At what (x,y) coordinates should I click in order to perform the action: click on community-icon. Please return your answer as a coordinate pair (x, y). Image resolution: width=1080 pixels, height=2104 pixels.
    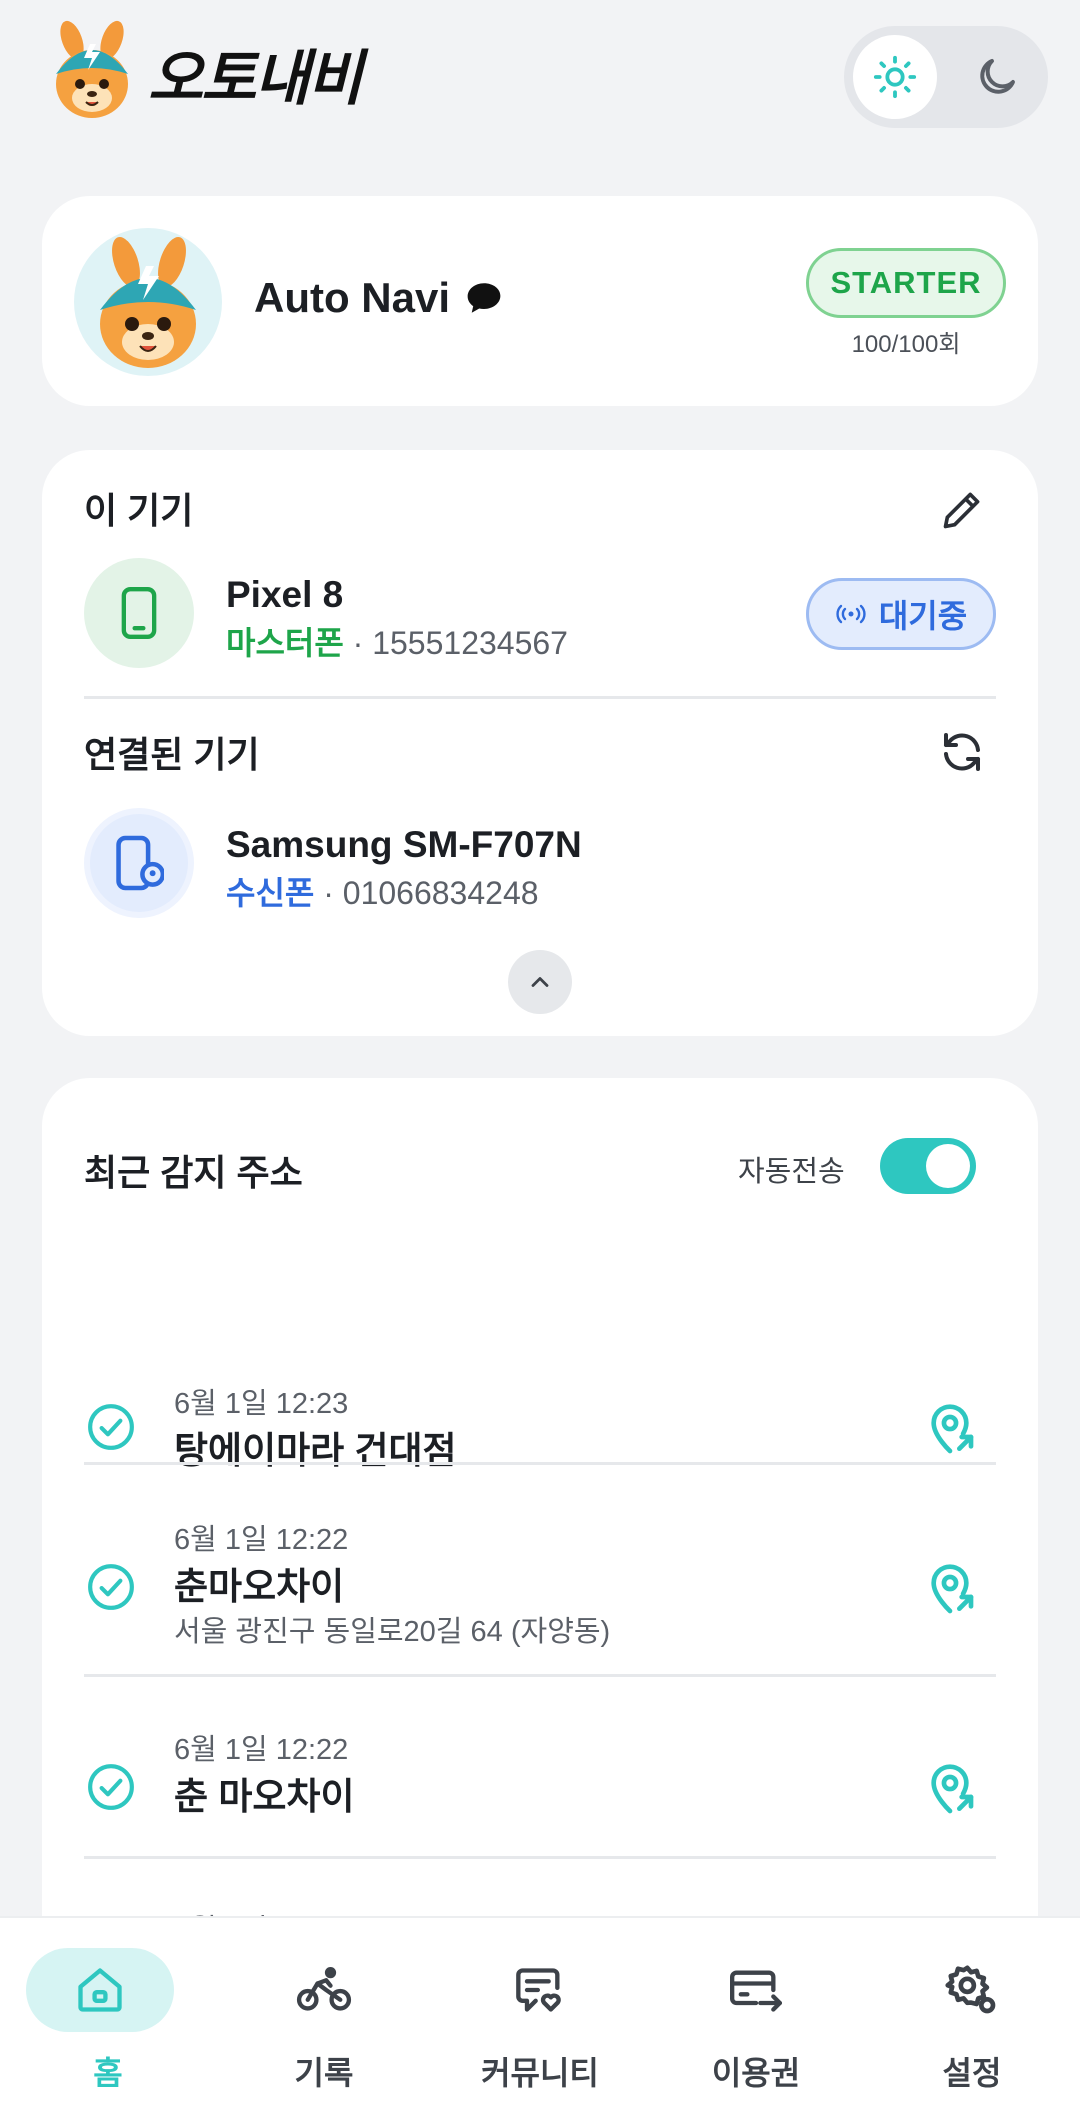
    Looking at the image, I should click on (538, 1990).